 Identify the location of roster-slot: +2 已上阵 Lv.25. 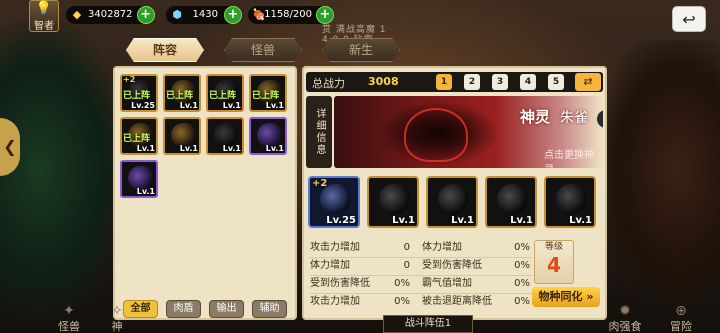
(139, 93).